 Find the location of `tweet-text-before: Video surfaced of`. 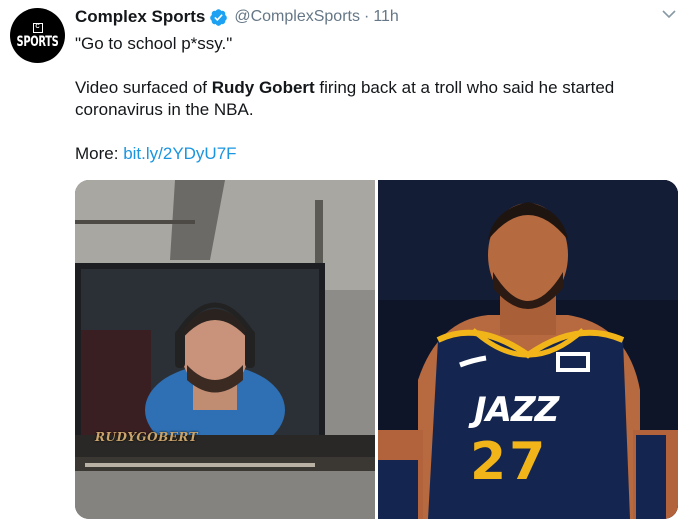

tweet-text-before: Video surfaced of is located at coordinates (143, 87).